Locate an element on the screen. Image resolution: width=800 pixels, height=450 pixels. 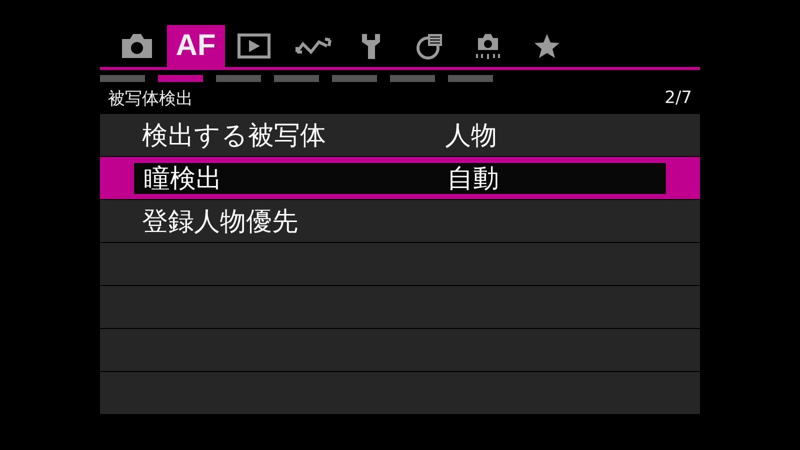
menu-tab: AF is located at coordinates (195, 46).